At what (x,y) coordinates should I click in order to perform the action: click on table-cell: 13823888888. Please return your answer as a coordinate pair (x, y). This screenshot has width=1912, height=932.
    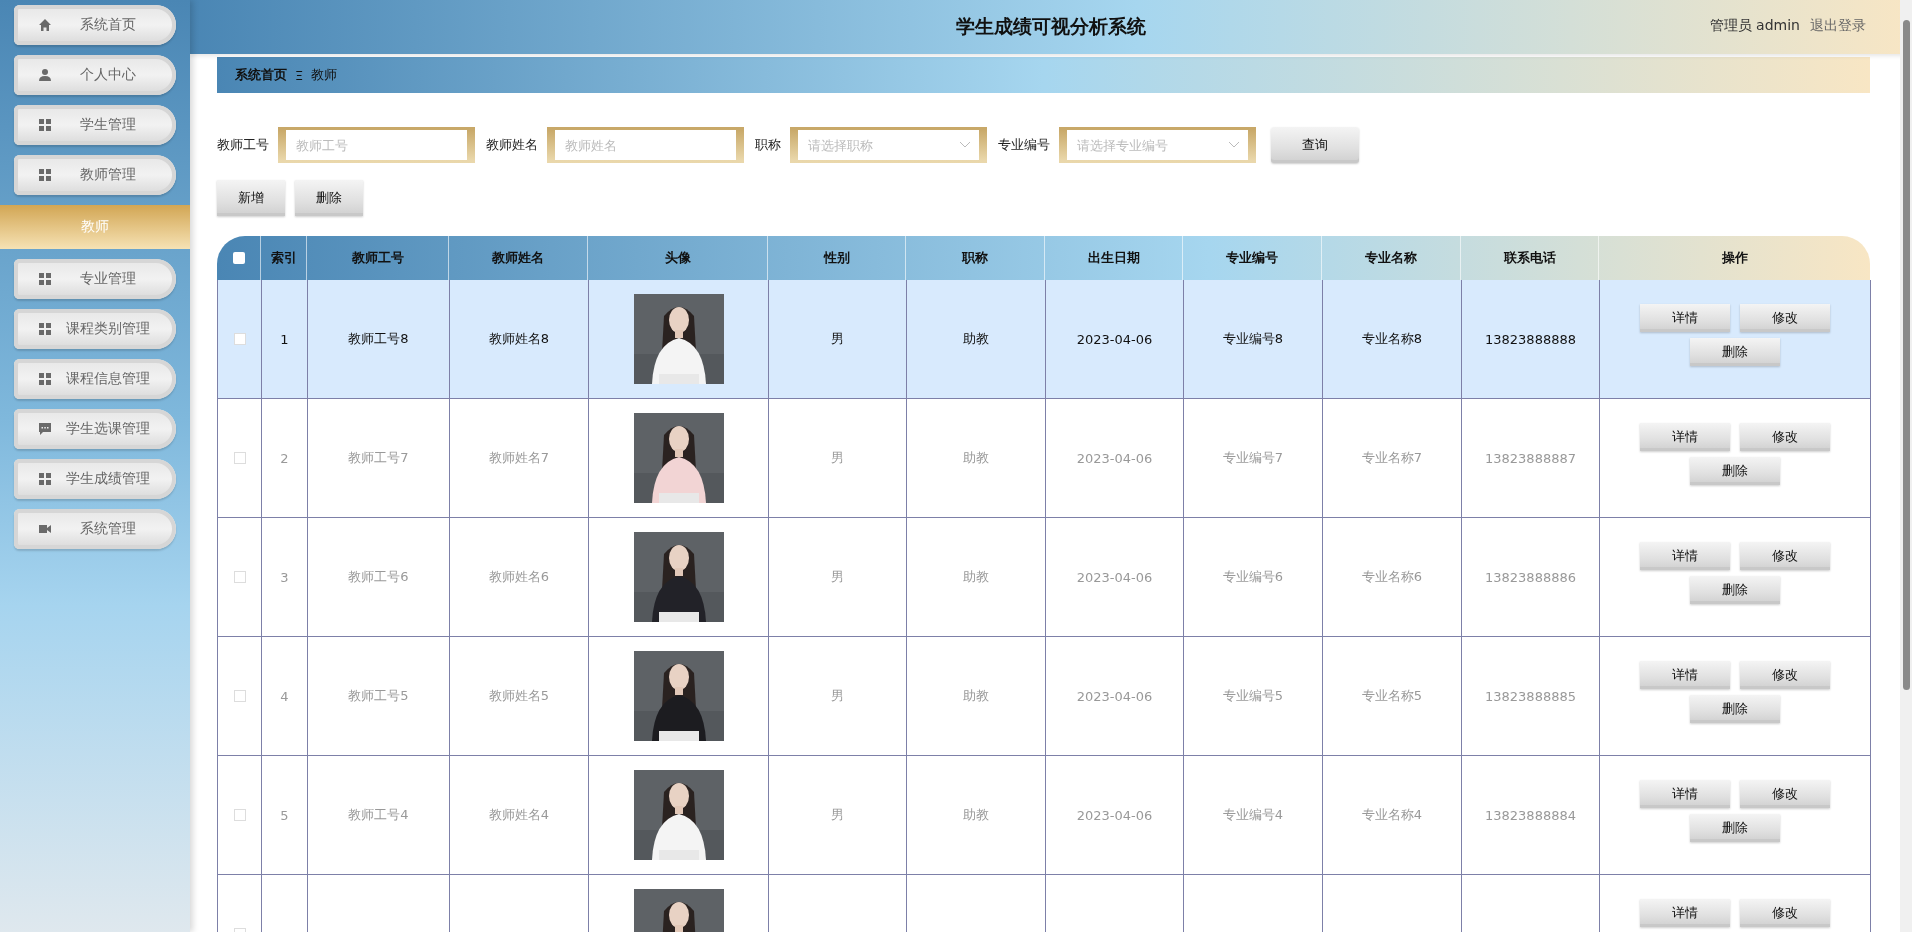
    Looking at the image, I should click on (1530, 339).